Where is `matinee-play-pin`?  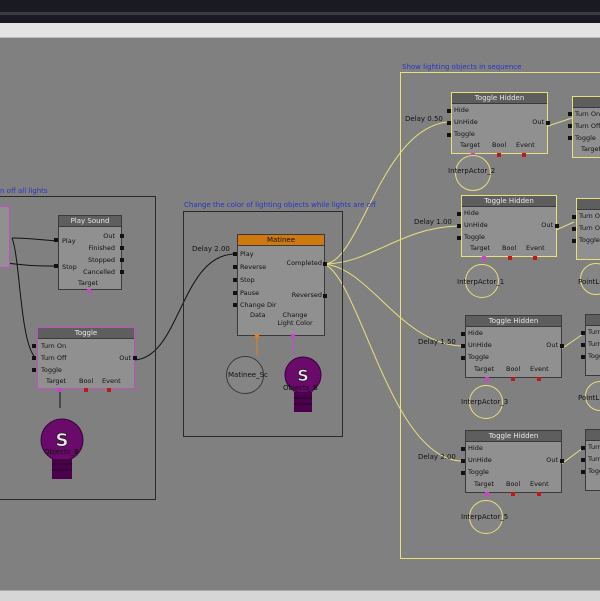 matinee-play-pin is located at coordinates (235, 254).